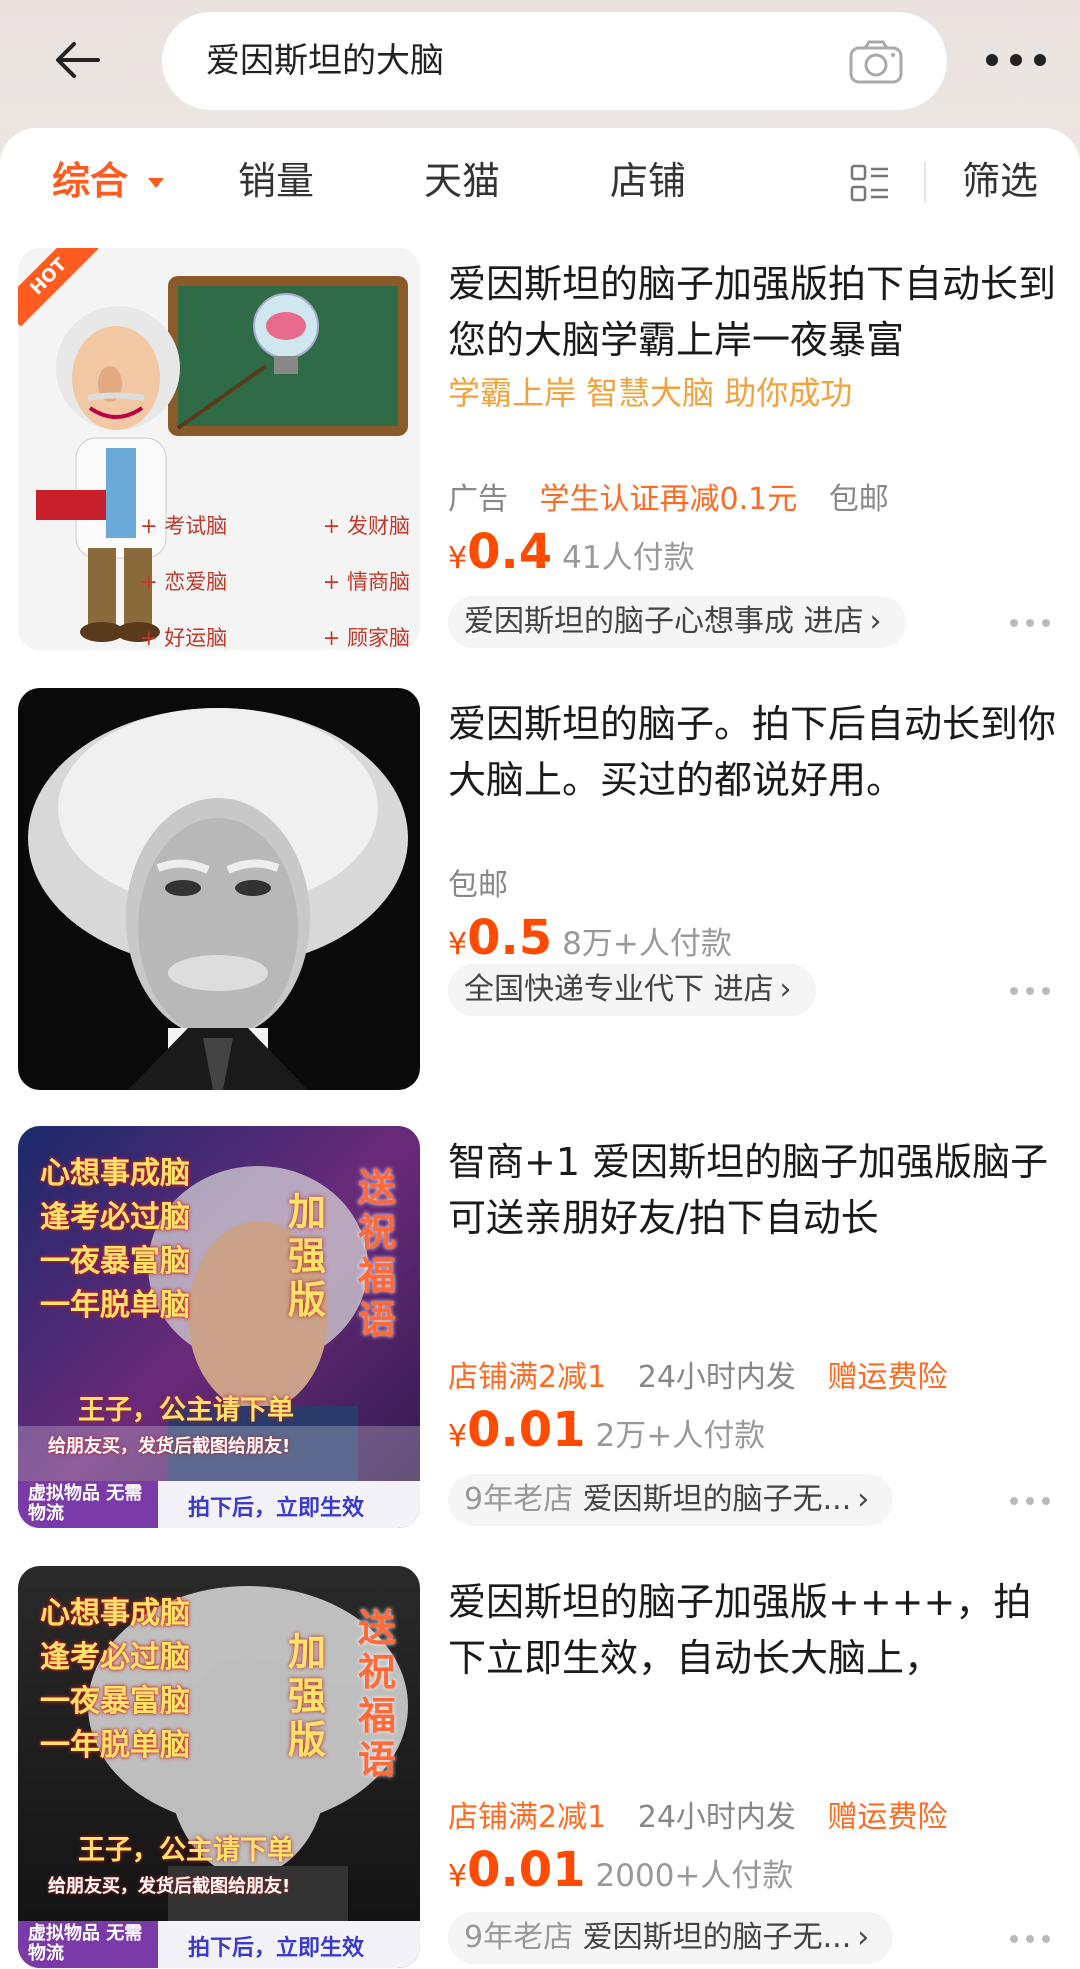 This screenshot has width=1080, height=1969. I want to click on price-row: ¥0.5 8万+人付款, so click(590, 938).